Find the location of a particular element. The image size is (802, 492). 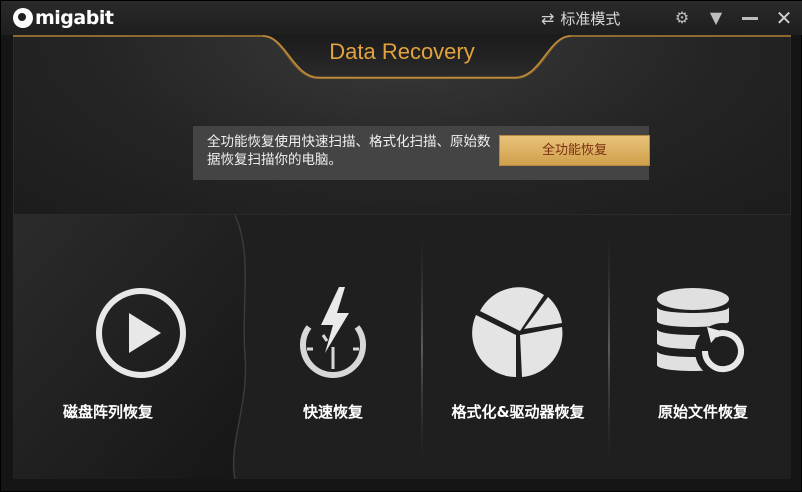

quick-recovery-button: 快速恢复 is located at coordinates (333, 347).